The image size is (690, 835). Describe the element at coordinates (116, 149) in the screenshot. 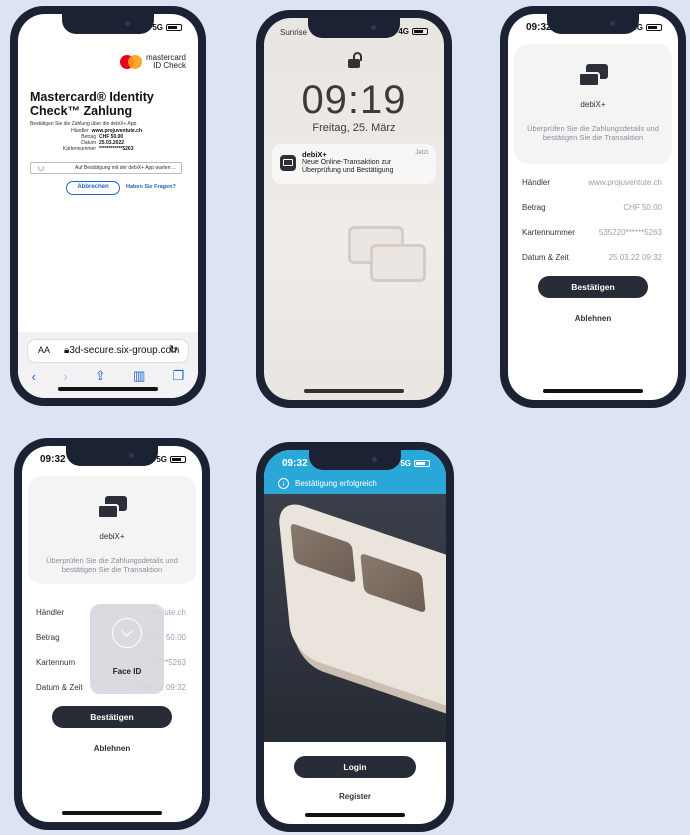

I see `detail-value: ************5263` at that location.